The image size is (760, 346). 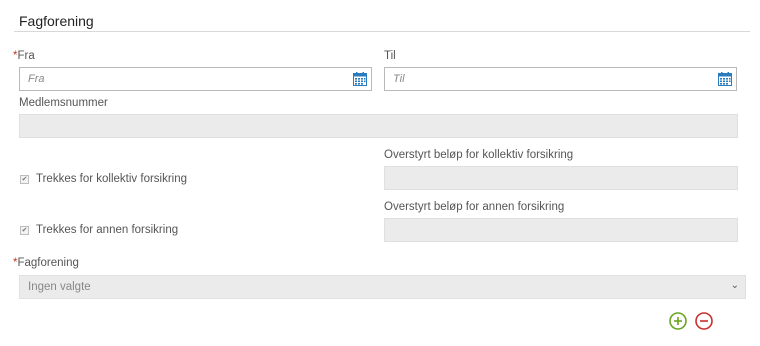 What do you see at coordinates (734, 285) in the screenshot?
I see `chevron-down-icon: ⌄` at bounding box center [734, 285].